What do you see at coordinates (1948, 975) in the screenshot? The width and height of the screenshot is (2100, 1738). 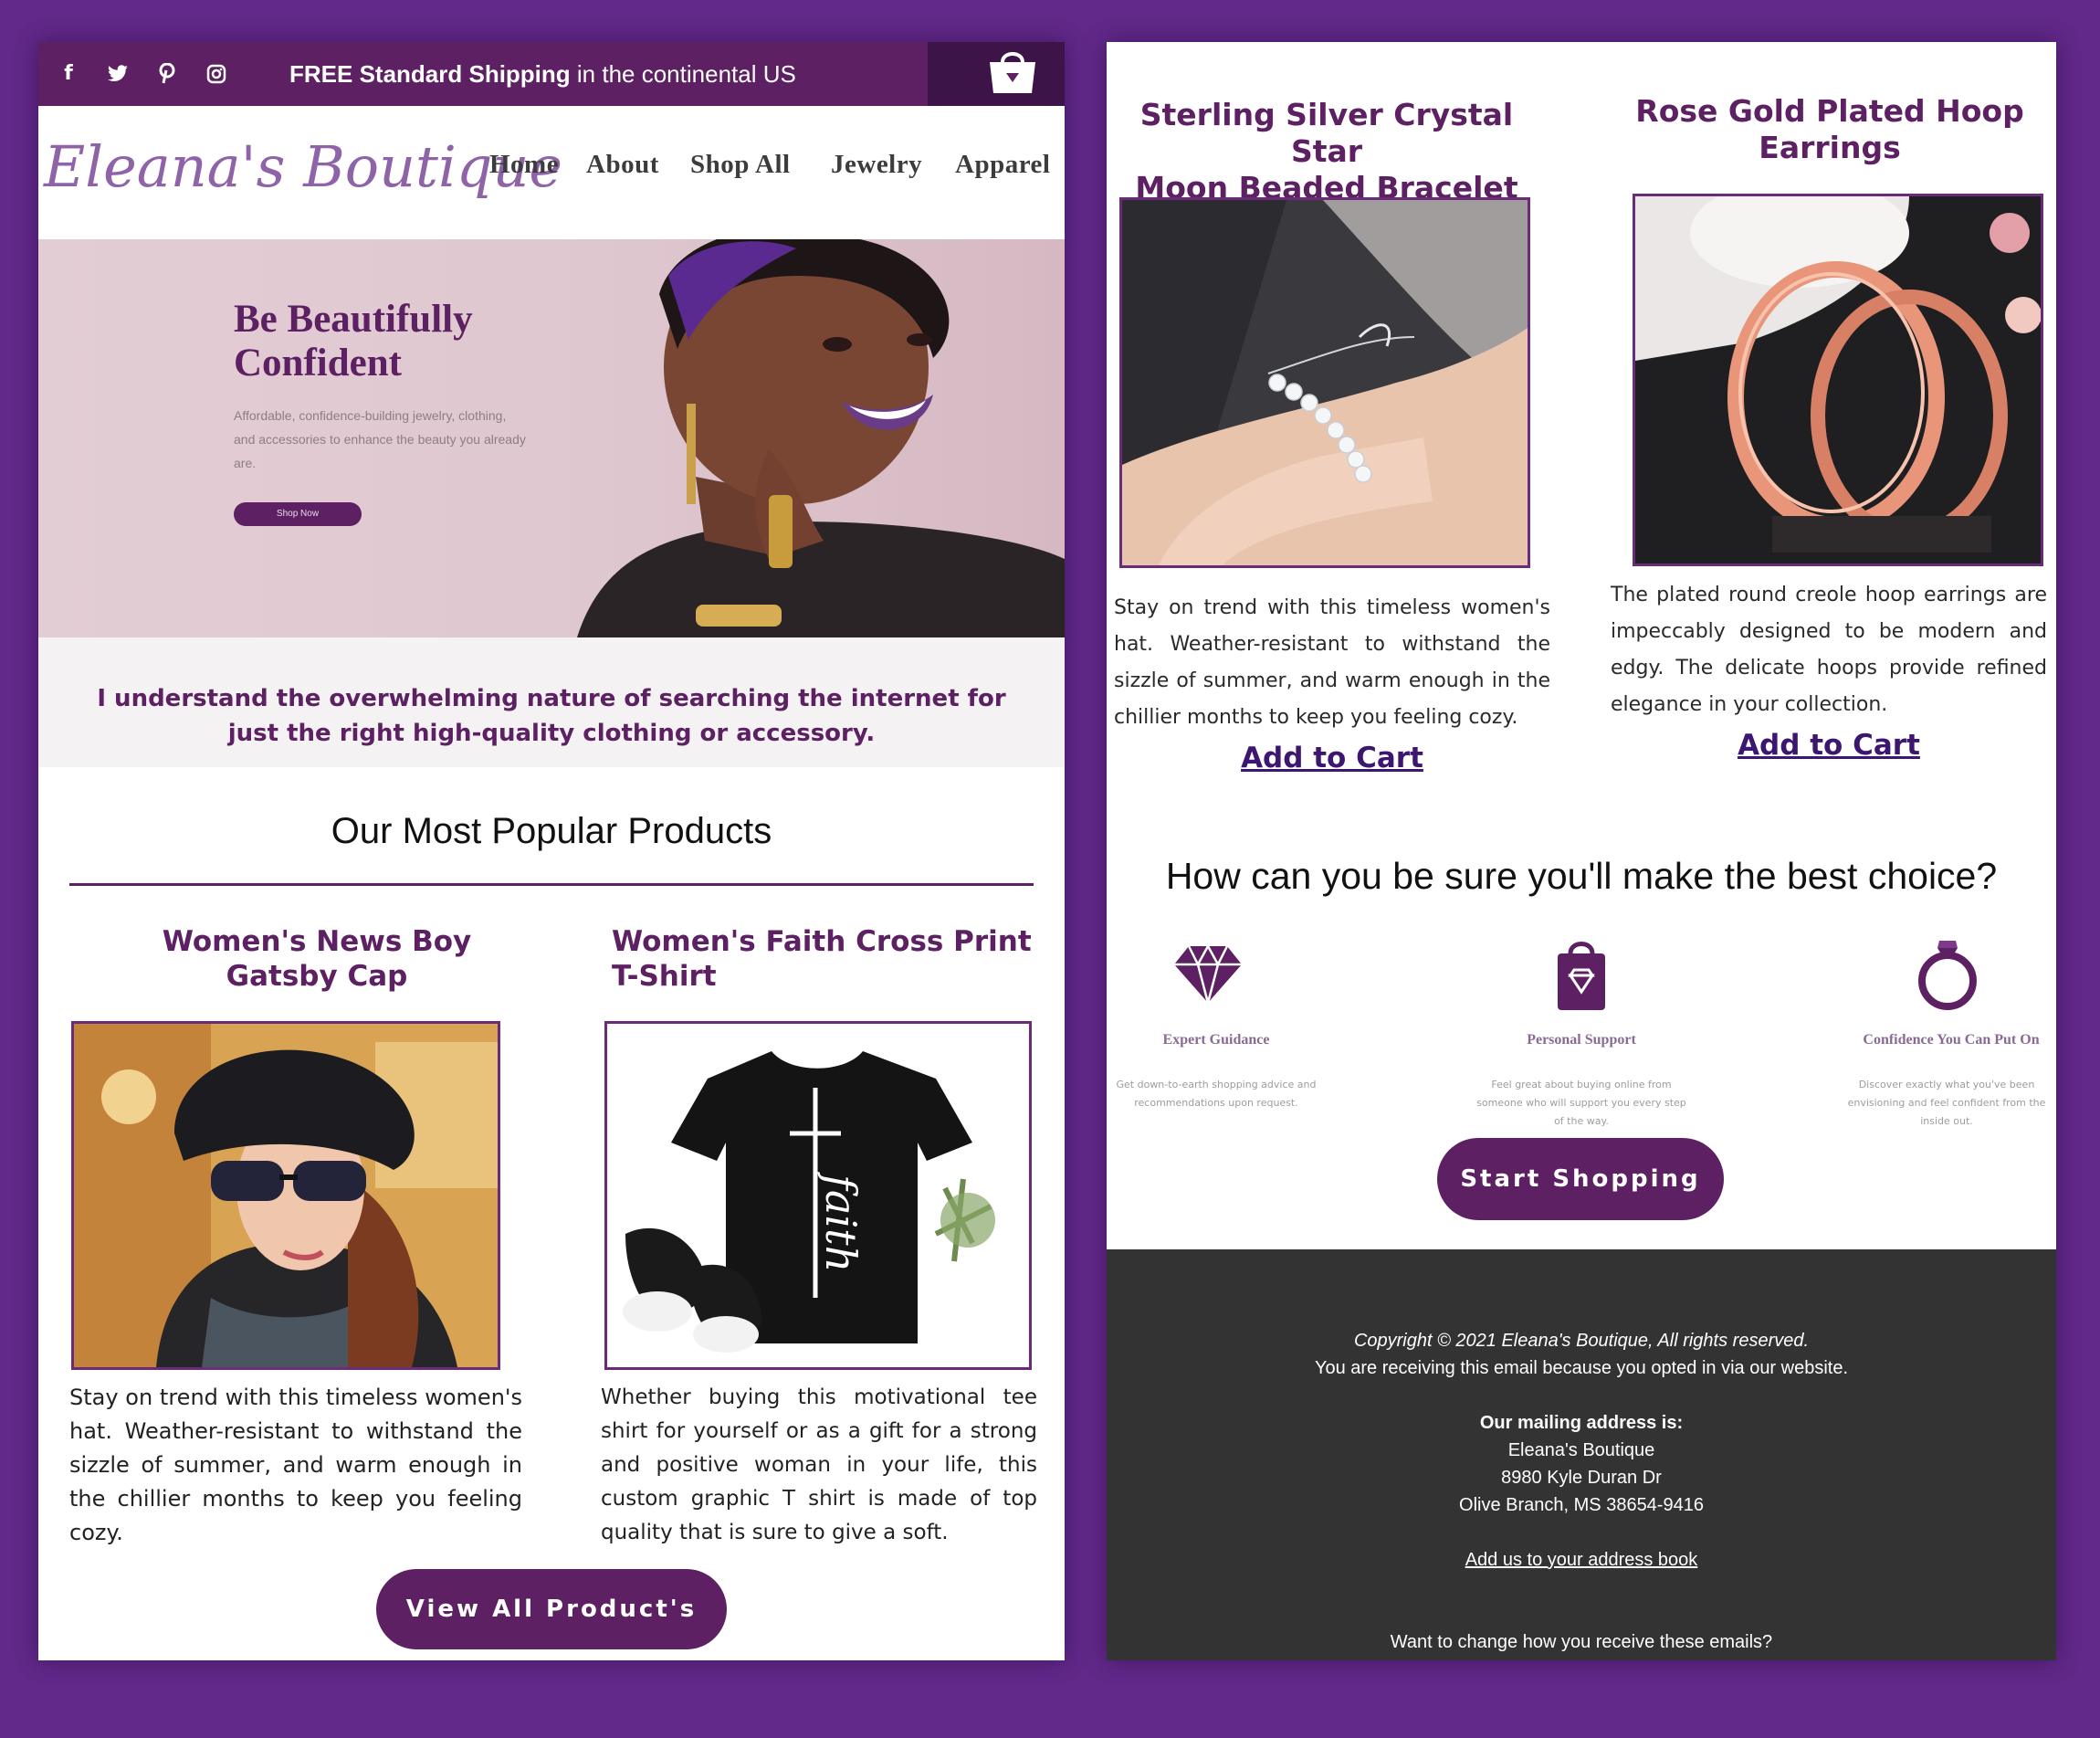 I see `ring-icon` at bounding box center [1948, 975].